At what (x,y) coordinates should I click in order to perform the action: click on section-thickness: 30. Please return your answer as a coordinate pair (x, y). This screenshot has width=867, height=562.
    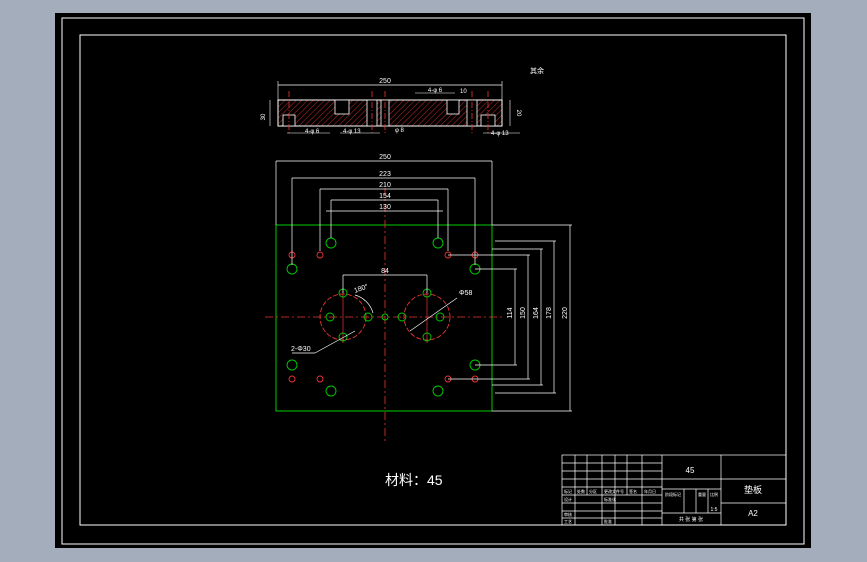
    Looking at the image, I should click on (264, 116).